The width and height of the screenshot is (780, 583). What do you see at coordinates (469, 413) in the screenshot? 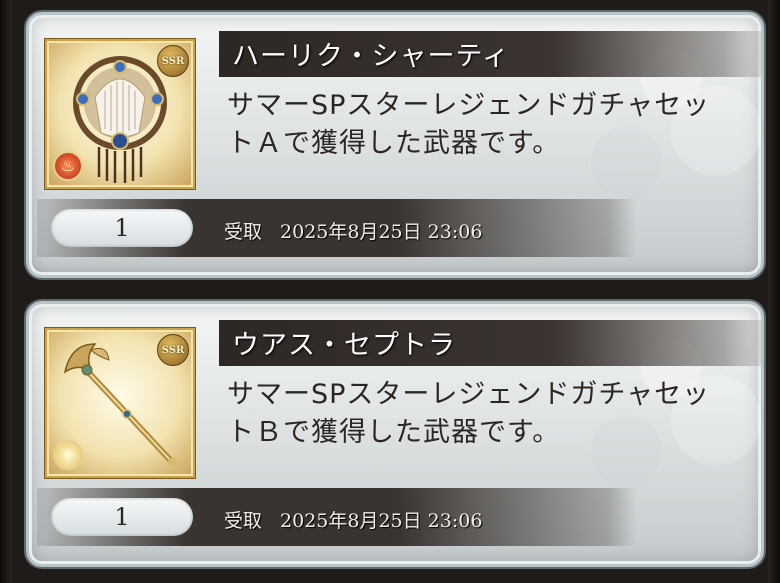
I see `weapon-description: サマーSPスターレジェンドガチャセットＢで獲得した武器です。` at bounding box center [469, 413].